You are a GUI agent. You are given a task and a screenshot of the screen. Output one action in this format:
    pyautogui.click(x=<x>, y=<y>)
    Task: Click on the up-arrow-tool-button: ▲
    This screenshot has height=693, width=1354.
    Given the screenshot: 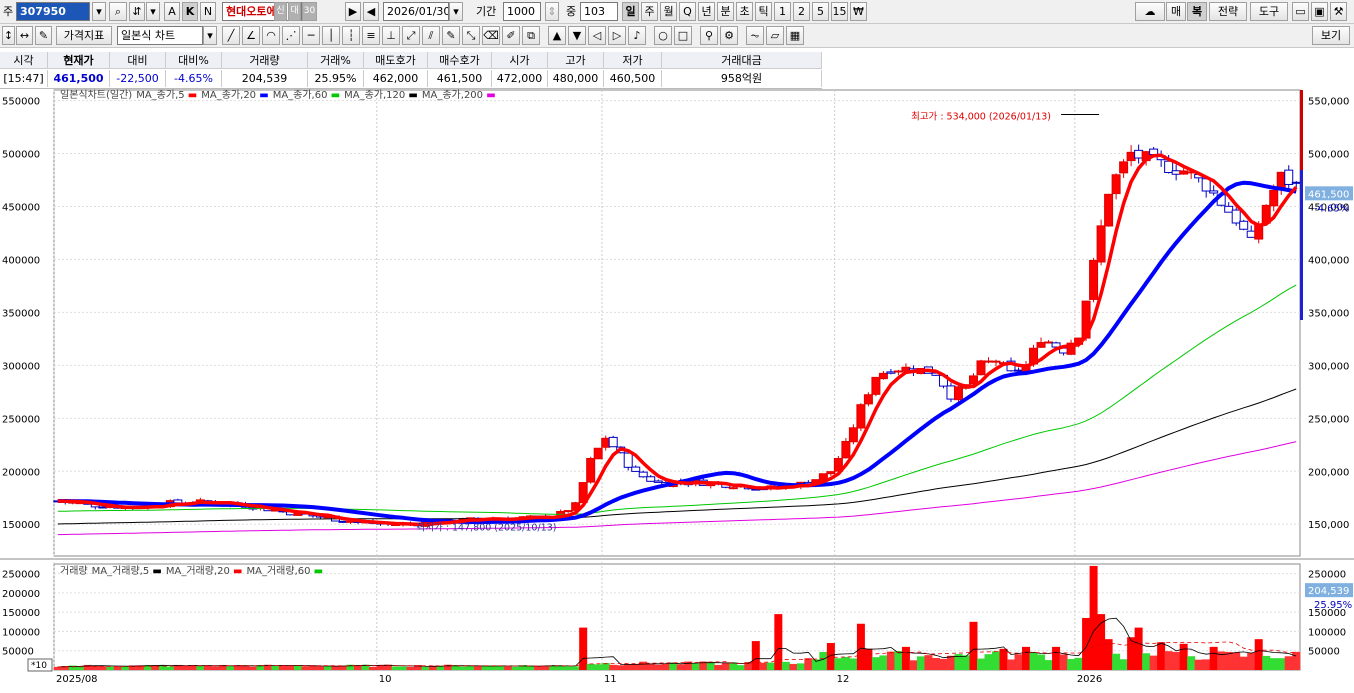 What is the action you would take?
    pyautogui.click(x=557, y=35)
    